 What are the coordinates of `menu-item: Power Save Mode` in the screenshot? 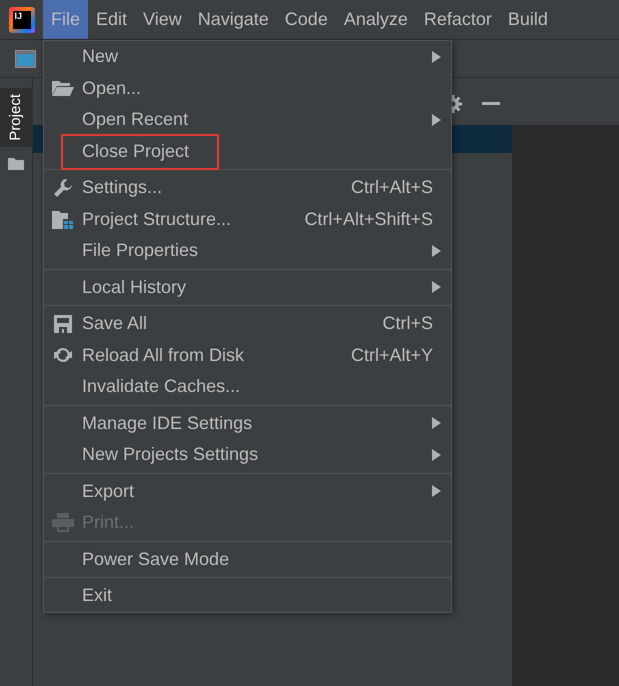 It's located at (247, 559).